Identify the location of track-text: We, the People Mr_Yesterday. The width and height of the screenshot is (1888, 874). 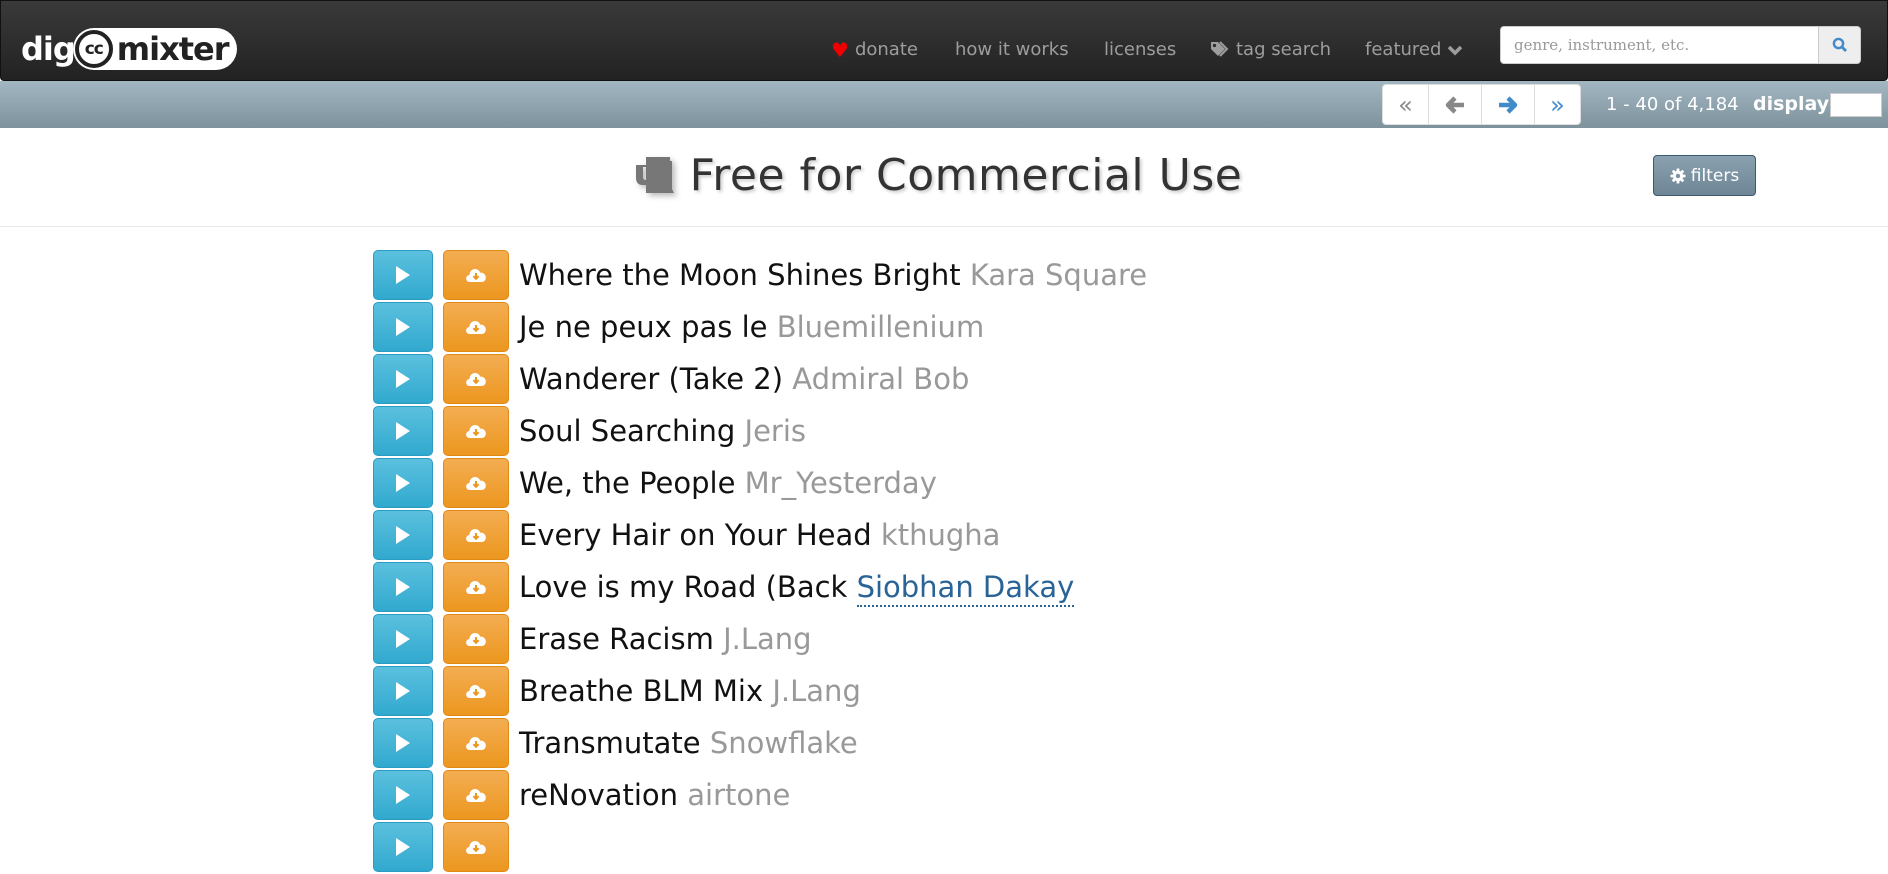
(728, 483).